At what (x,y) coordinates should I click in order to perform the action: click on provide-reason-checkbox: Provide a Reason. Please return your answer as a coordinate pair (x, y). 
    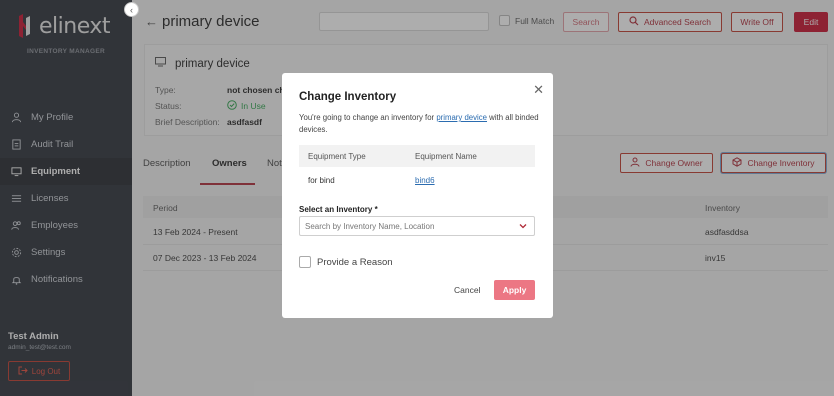
    Looking at the image, I should click on (346, 262).